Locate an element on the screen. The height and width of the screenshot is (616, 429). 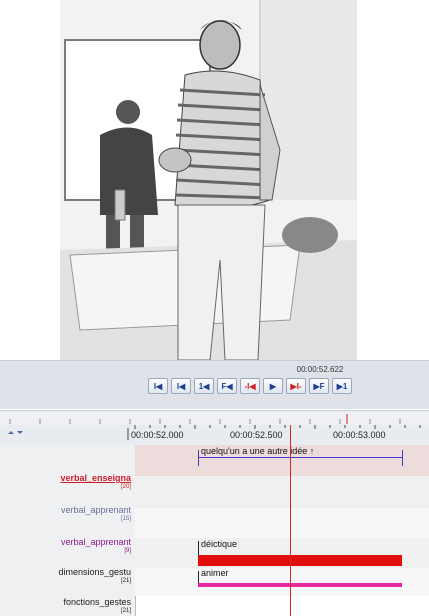
media-player-controls: 00:00:52.622 I◀ I◀ 1◀ F◀ -I◀ ▶ ▶I- ▶F ▶1 is located at coordinates (214, 384).